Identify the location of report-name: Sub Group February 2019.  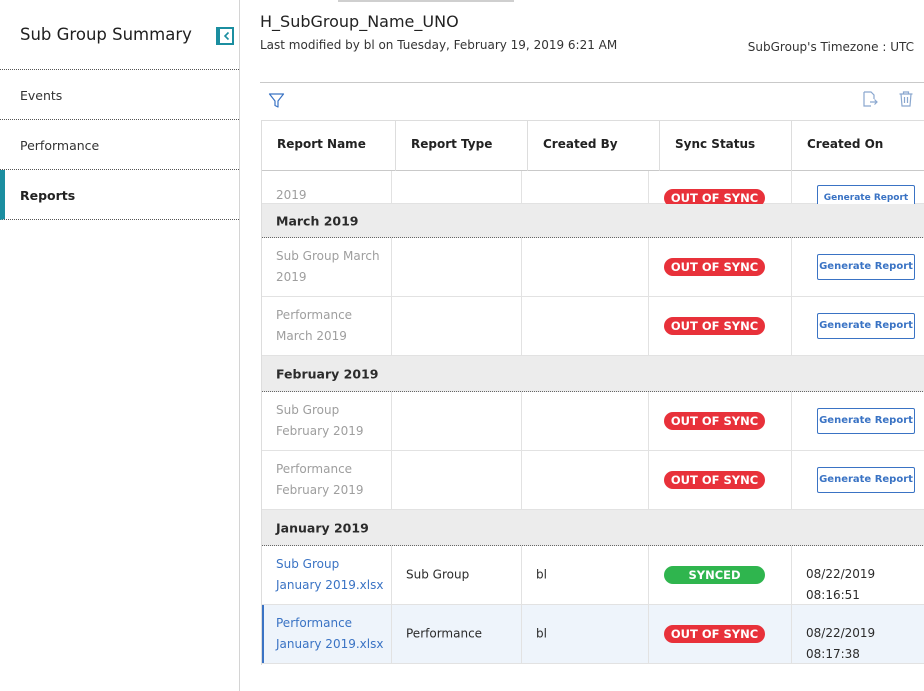
(320, 420).